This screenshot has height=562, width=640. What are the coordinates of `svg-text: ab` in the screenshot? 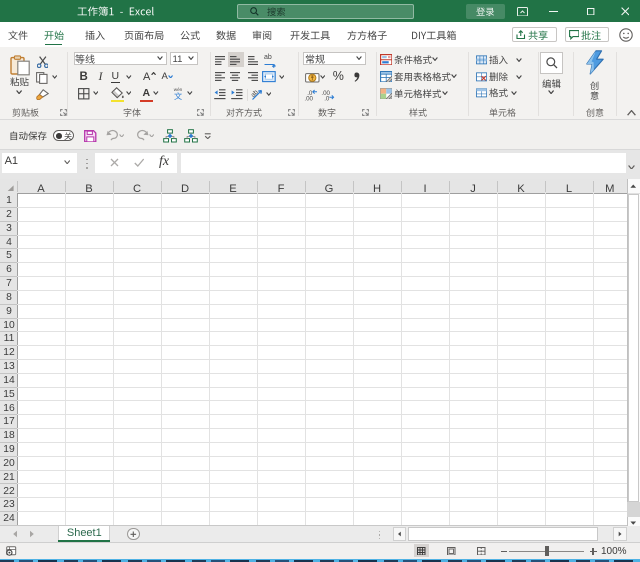 It's located at (255, 93).